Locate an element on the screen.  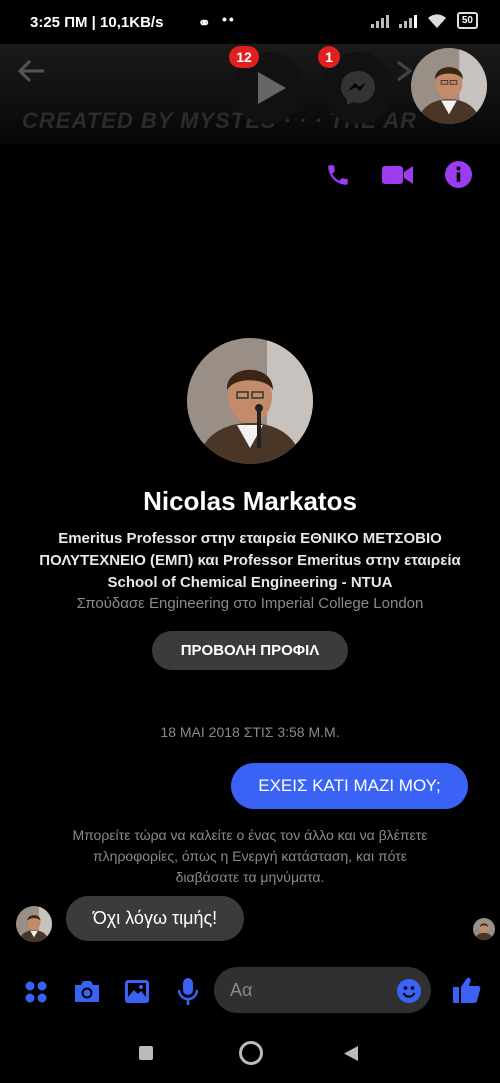
phone-call-icon is located at coordinates (338, 175).